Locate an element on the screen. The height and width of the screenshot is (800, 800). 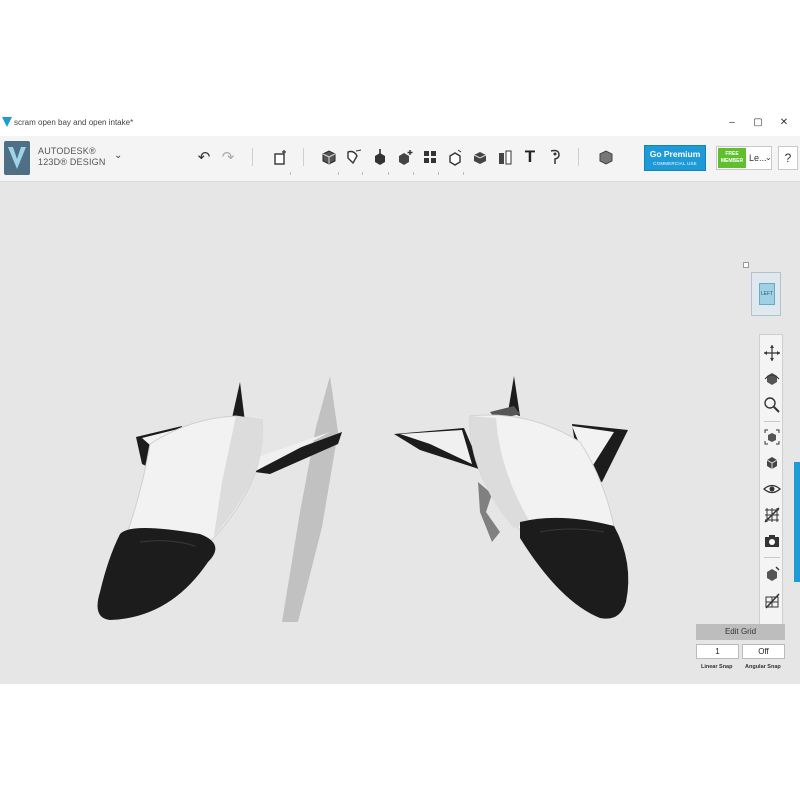
brand-line-2: 123D® DESIGN is located at coordinates (72, 162).